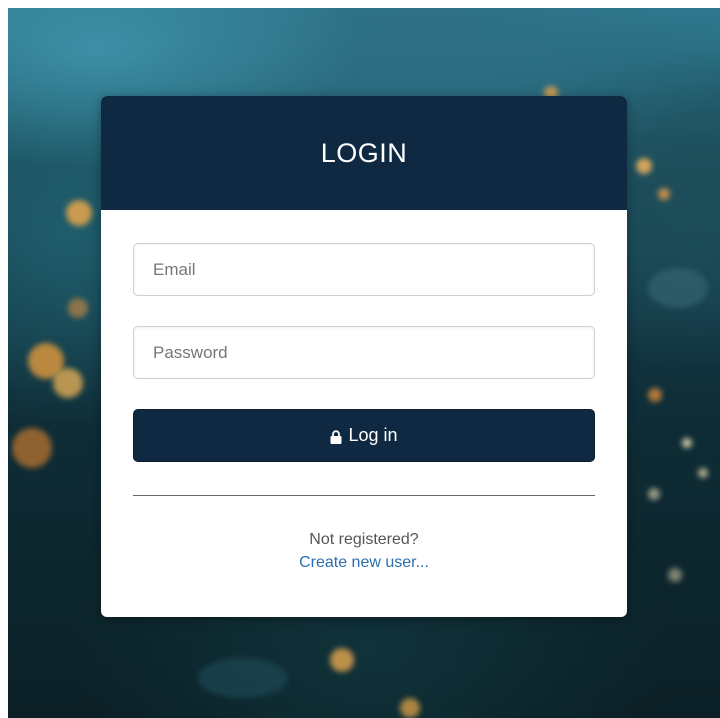  Describe the element at coordinates (336, 436) in the screenshot. I see `lock-icon` at that location.